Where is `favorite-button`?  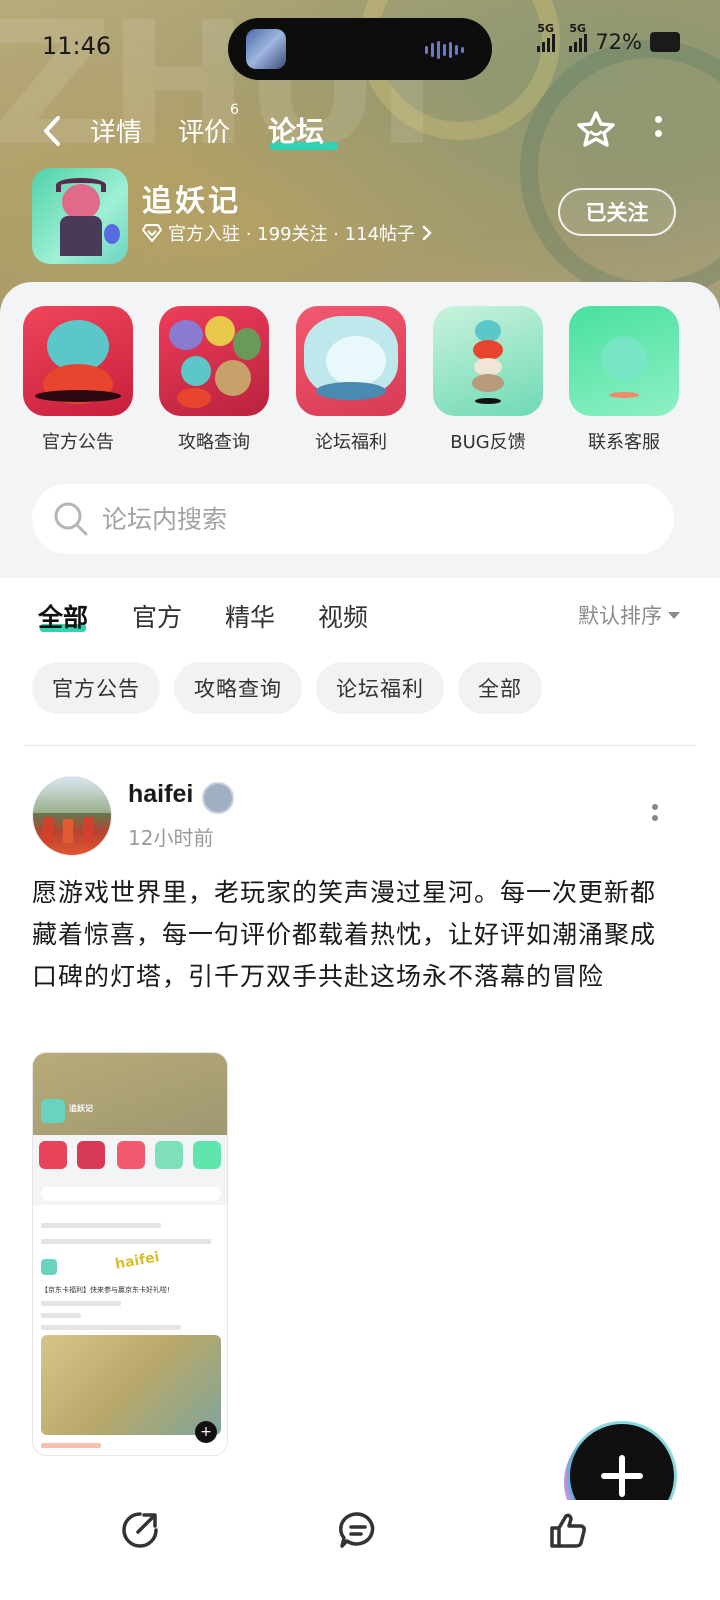 favorite-button is located at coordinates (596, 130).